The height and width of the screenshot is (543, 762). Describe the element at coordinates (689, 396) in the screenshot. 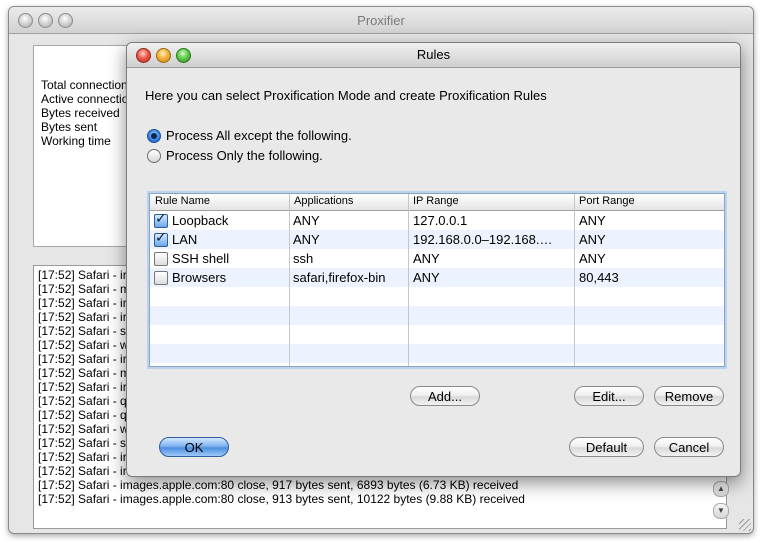

I see `remove-rule-button: Remove` at that location.